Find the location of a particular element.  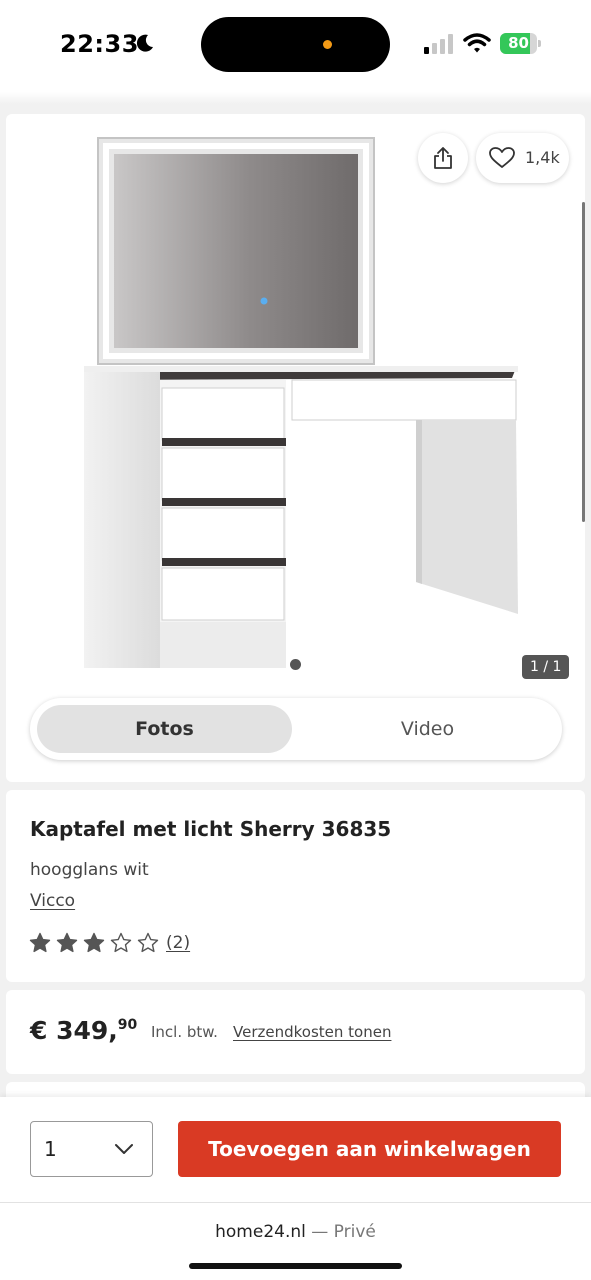

battery-body: 80 is located at coordinates (518, 43).